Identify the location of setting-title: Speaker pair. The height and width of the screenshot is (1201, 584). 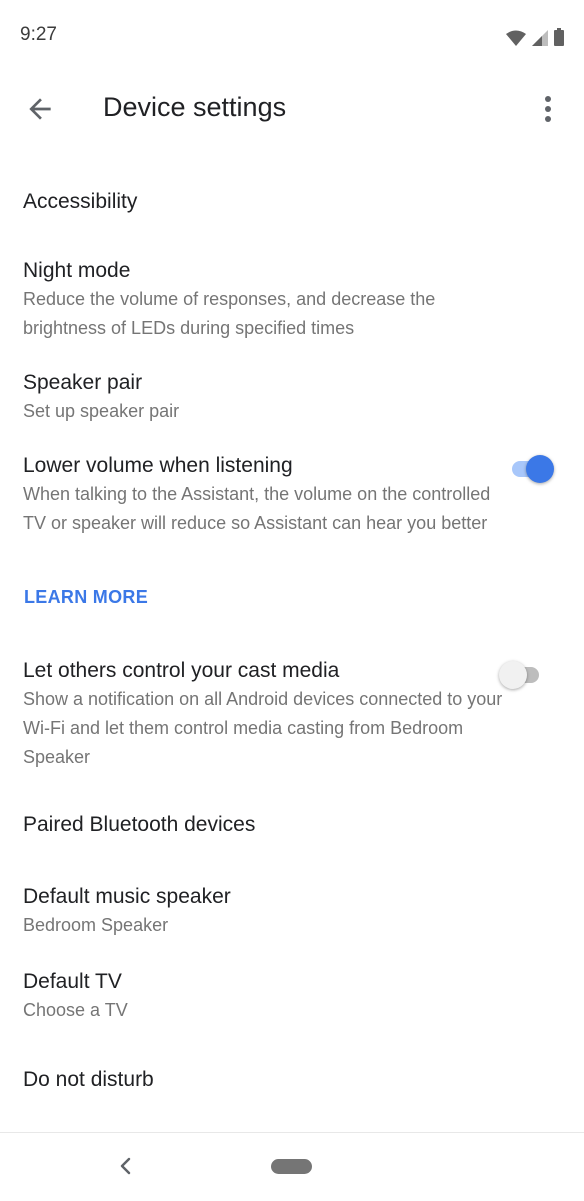
(83, 382).